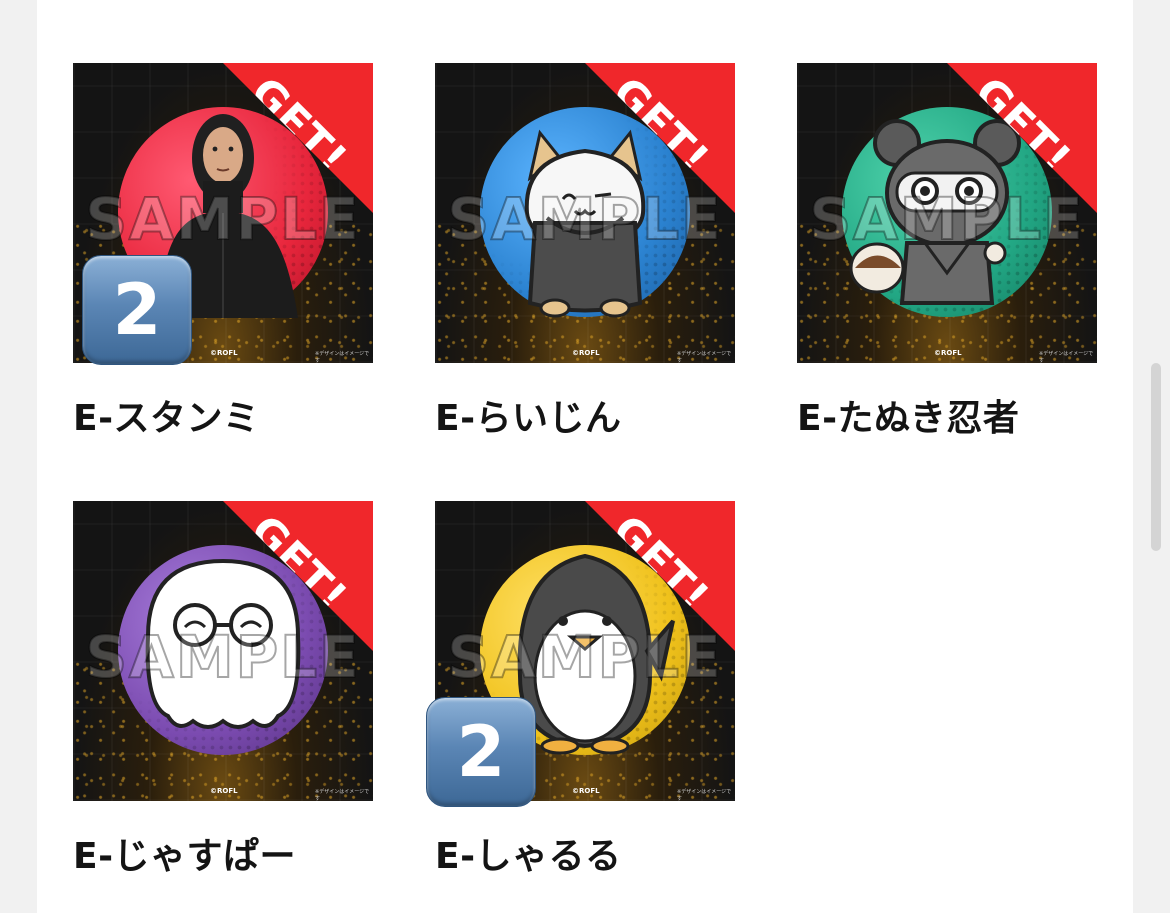 This screenshot has width=1170, height=913. I want to click on item-card-e-jasper: SAMPLE ©ROFL ※デザインはイメージです GET! E-じゃすぱー, so click(223, 689).